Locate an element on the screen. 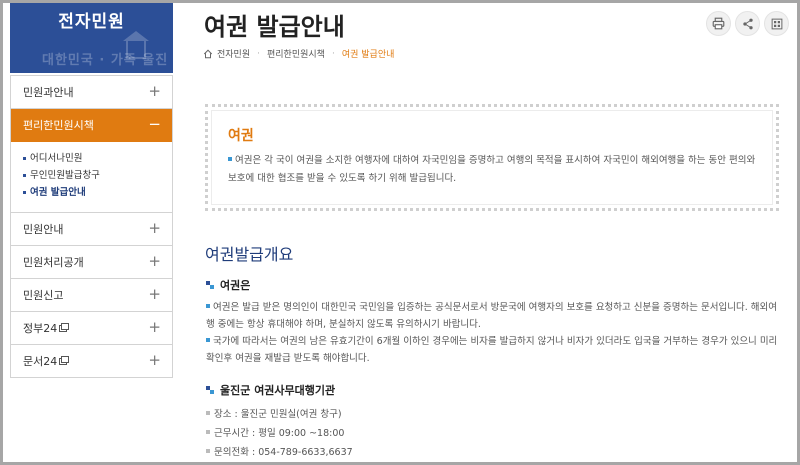 Image resolution: width=800 pixels, height=465 pixels. print-icon is located at coordinates (718, 23).